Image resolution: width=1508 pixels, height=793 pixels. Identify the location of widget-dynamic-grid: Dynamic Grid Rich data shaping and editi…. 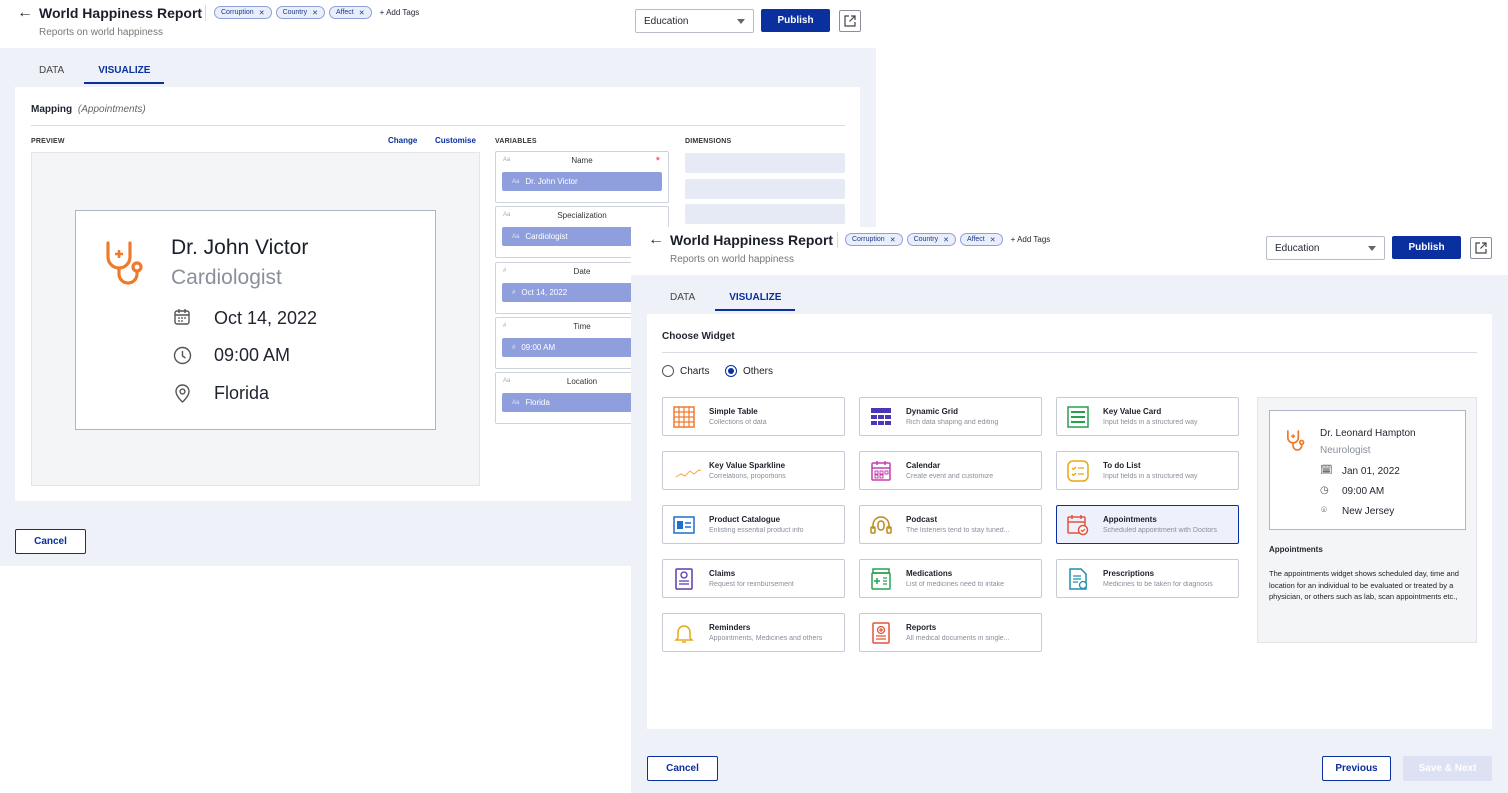
(950, 416).